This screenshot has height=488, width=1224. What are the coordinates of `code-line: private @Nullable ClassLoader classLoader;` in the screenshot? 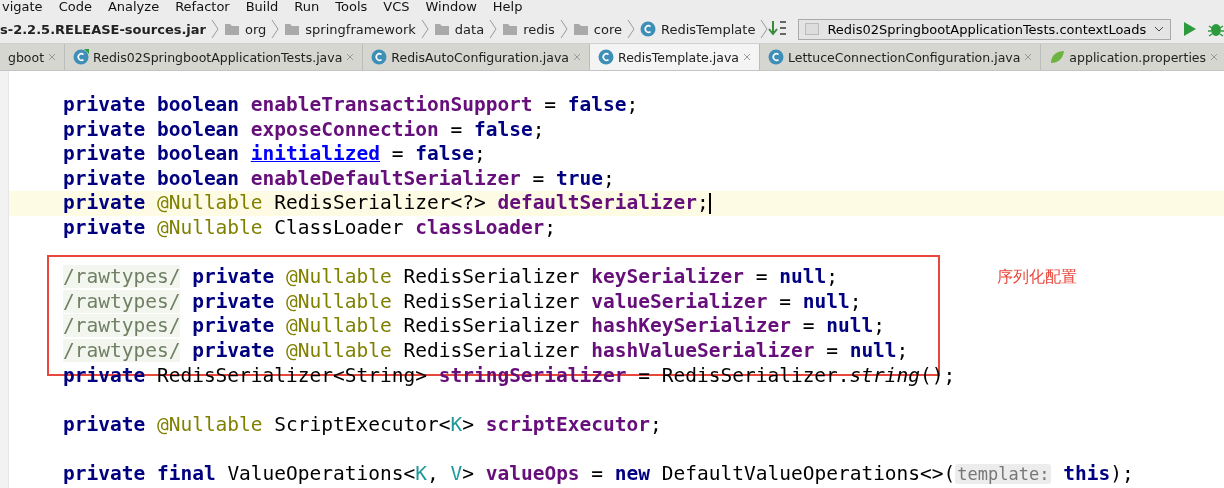 It's located at (310, 228).